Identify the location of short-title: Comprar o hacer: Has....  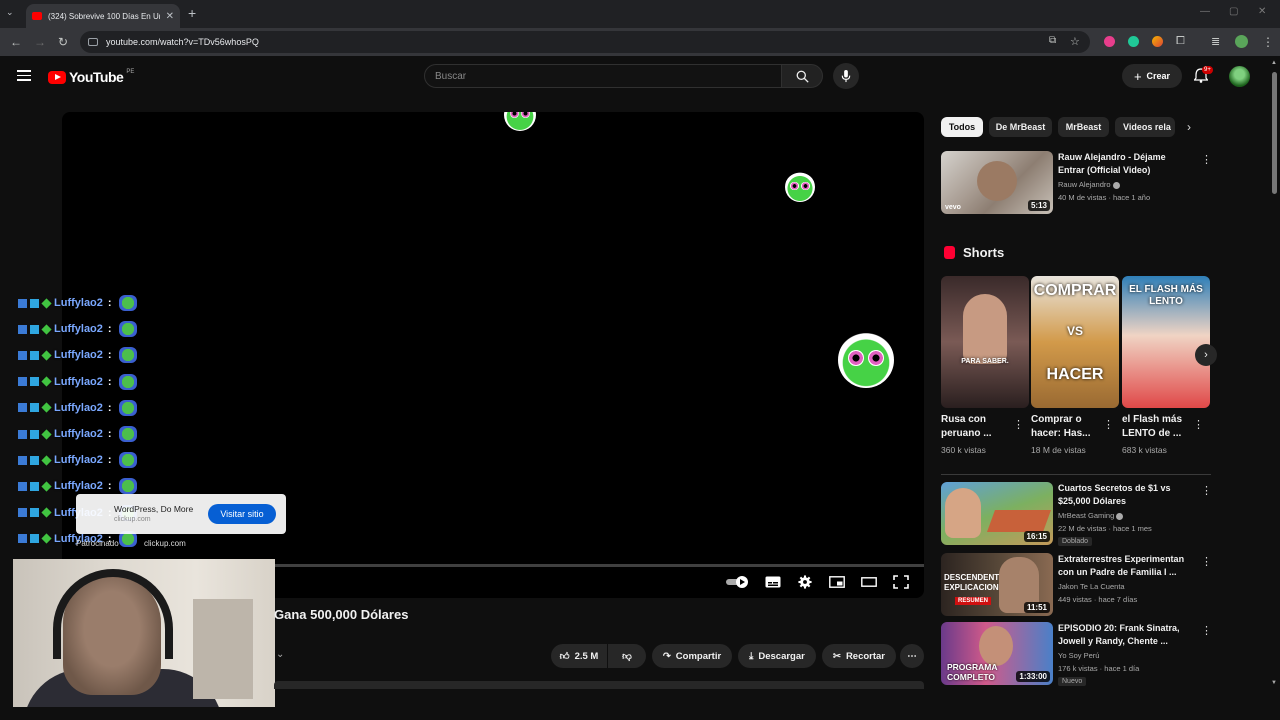
(1071, 427).